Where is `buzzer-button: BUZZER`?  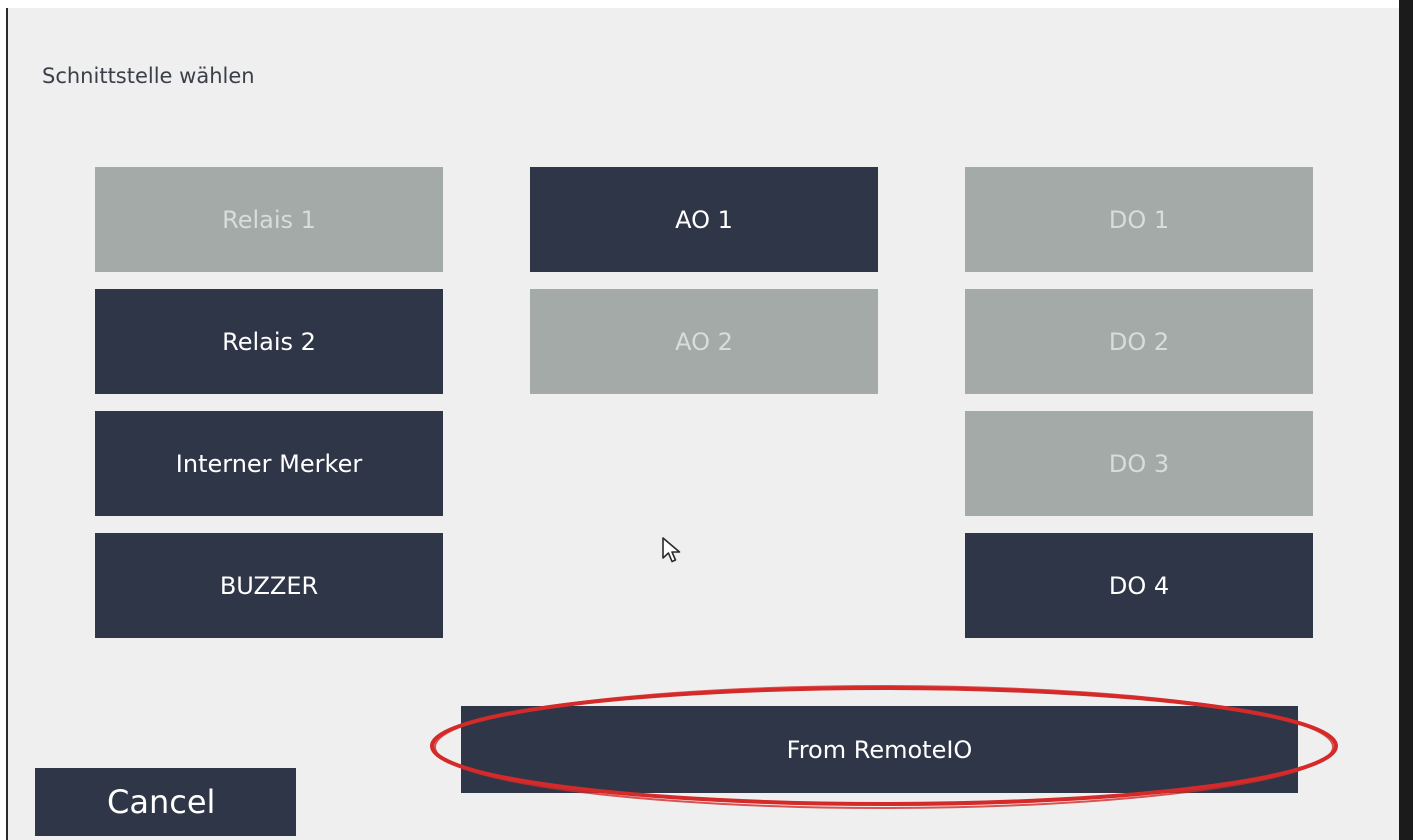 buzzer-button: BUZZER is located at coordinates (269, 585).